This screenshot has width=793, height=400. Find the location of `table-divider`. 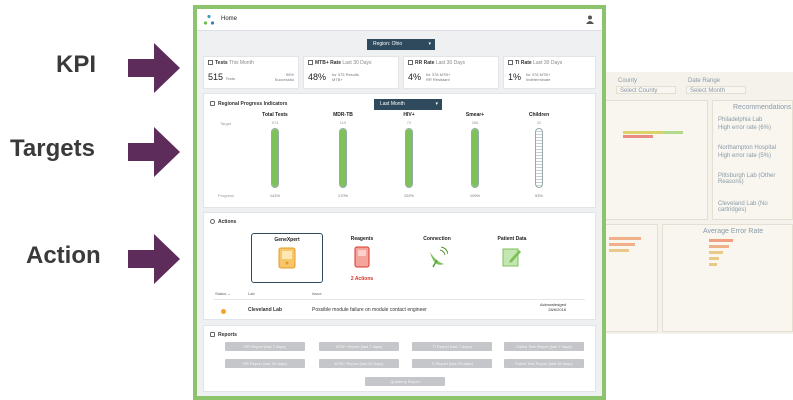

table-divider is located at coordinates (399, 299).